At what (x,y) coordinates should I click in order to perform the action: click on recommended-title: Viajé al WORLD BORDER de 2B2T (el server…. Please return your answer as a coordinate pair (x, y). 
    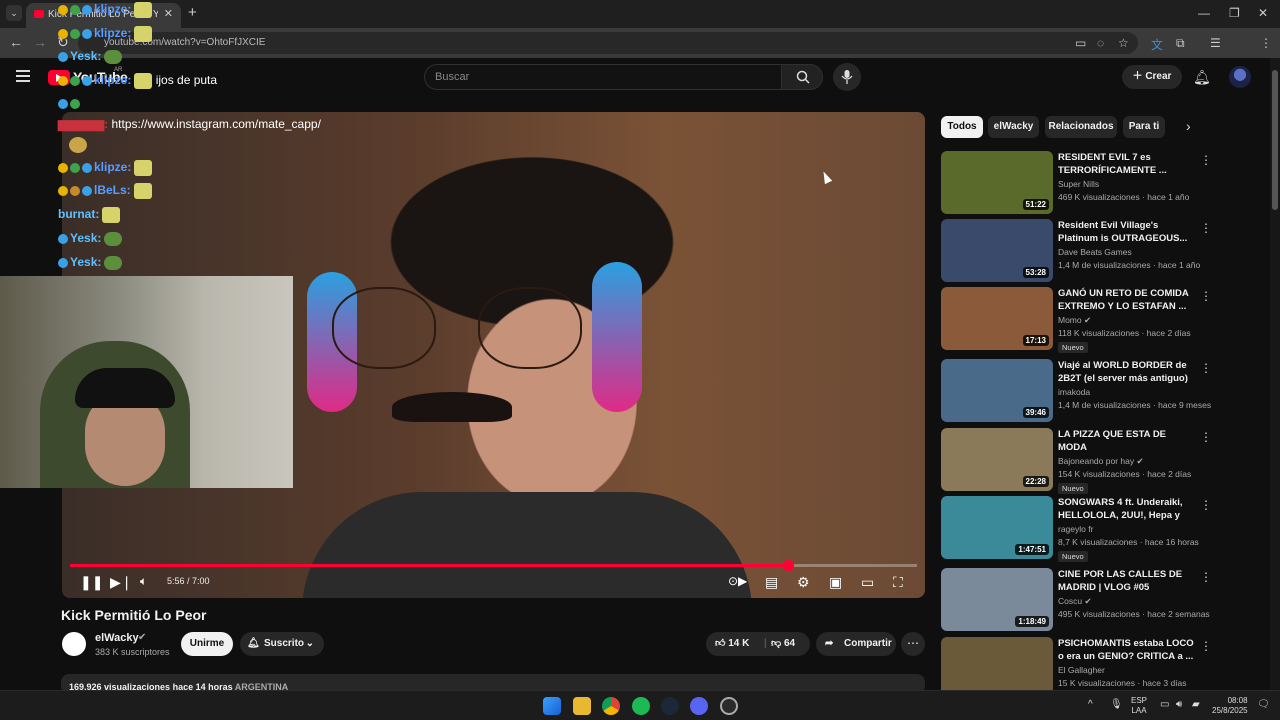
    Looking at the image, I should click on (1127, 372).